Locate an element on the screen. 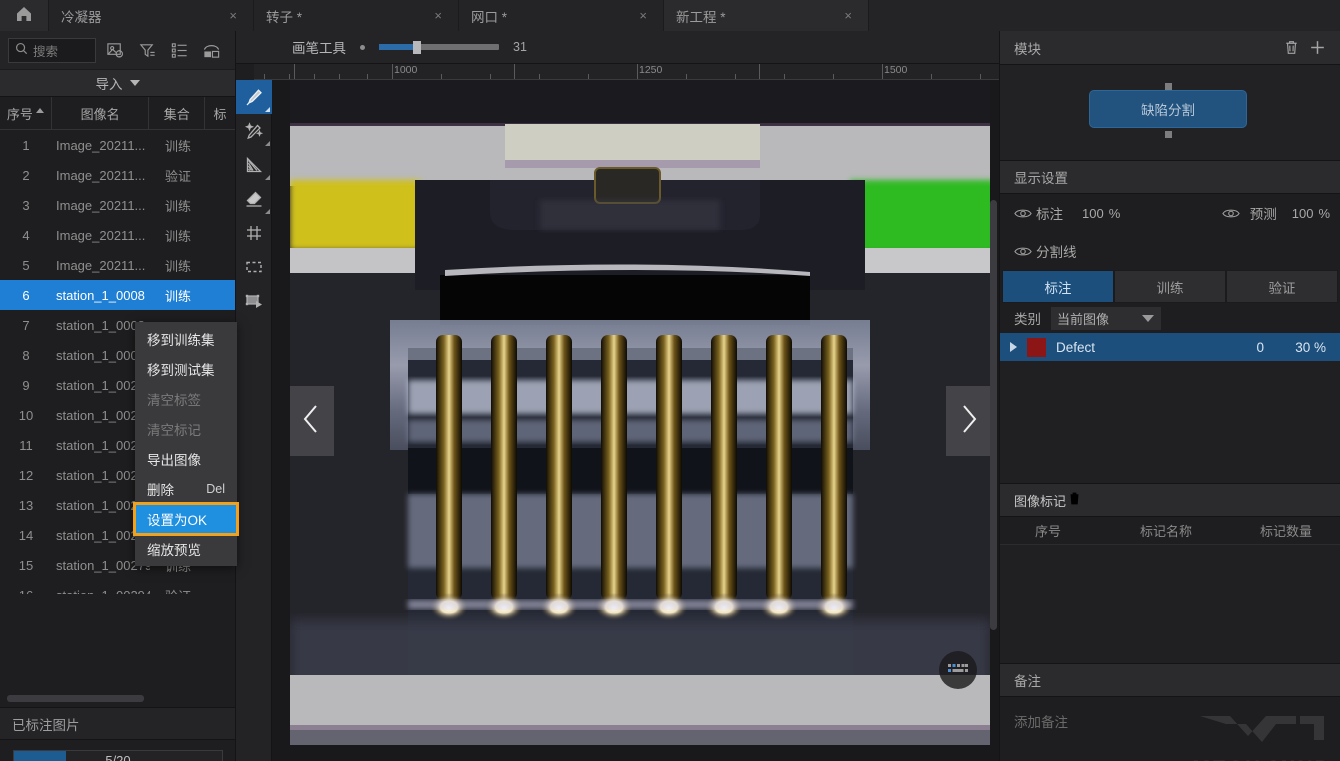 The width and height of the screenshot is (1340, 761). chevron-down-icon is located at coordinates (1148, 318).